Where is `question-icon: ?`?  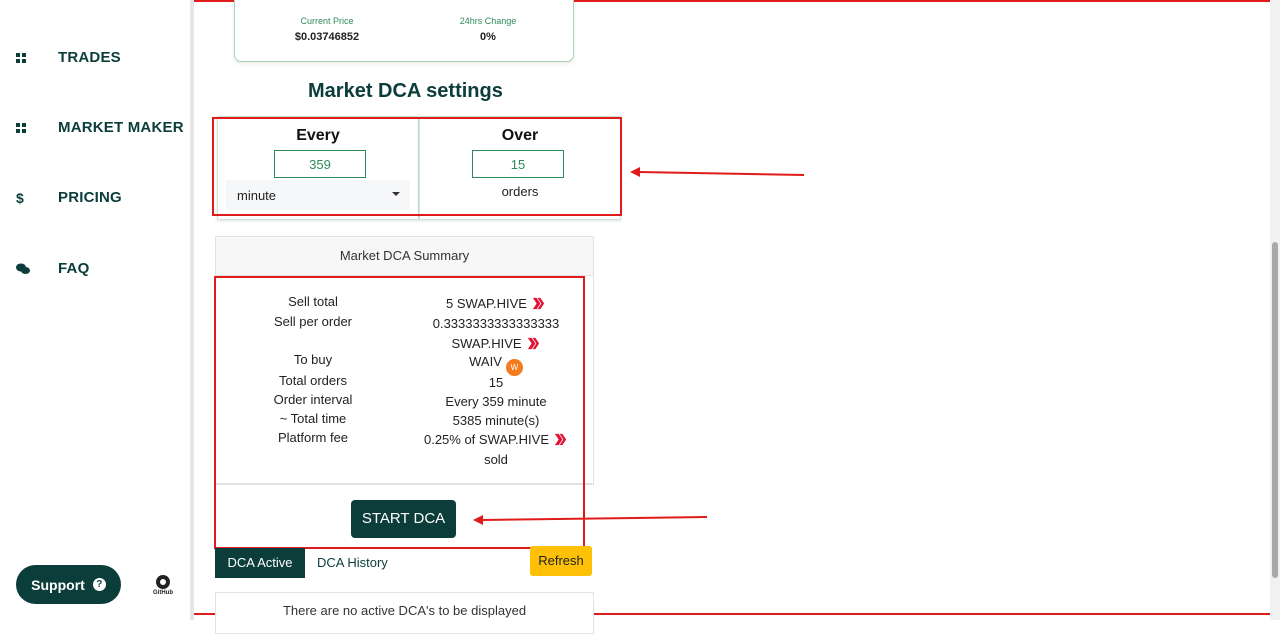
question-icon: ? is located at coordinates (99, 584).